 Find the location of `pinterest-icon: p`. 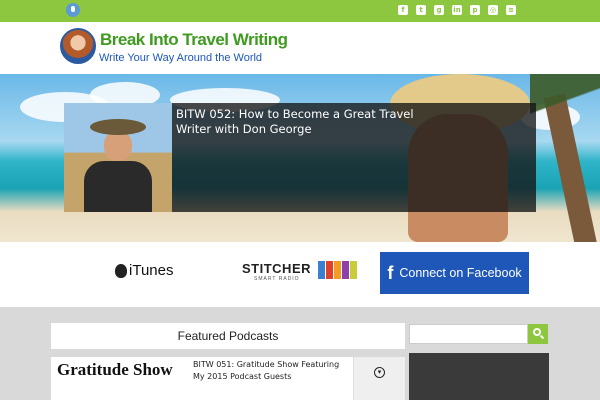

pinterest-icon: p is located at coordinates (475, 10).